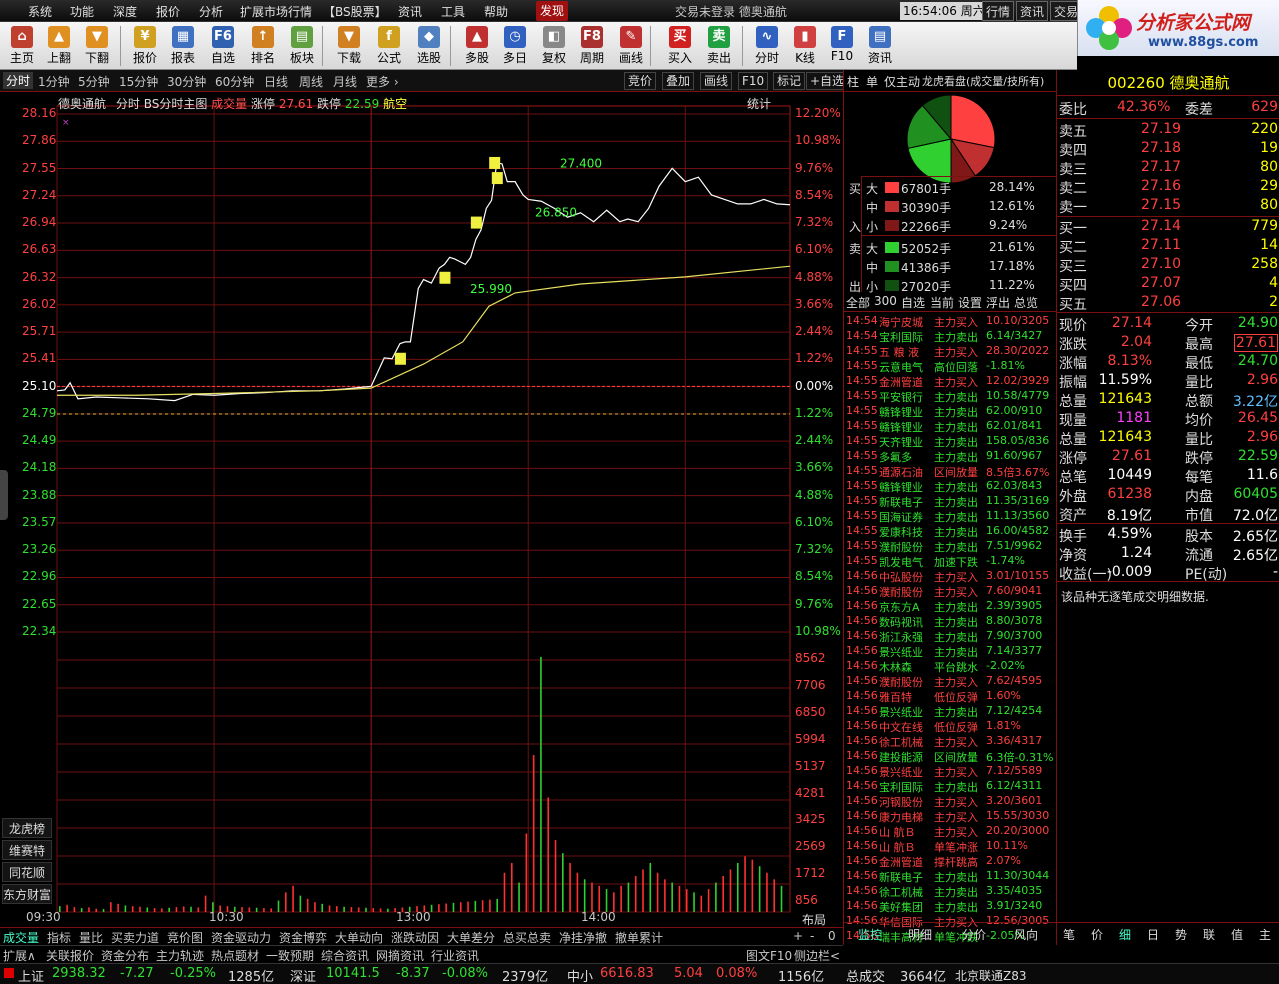  What do you see at coordinates (951, 486) in the screenshot?
I see `deal-row: 14:55 赣锋锂业 主力卖出 62.03/843` at bounding box center [951, 486].